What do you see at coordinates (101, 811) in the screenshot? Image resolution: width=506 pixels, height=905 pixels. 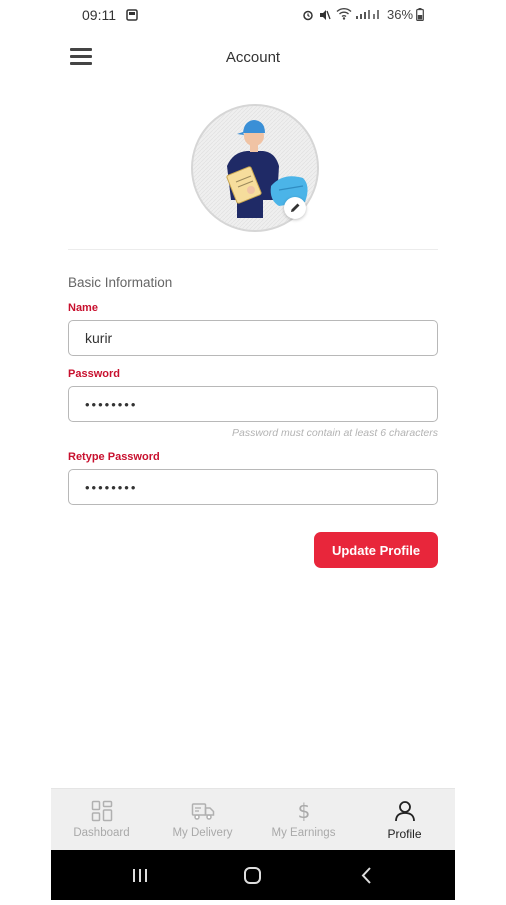 I see `dashboard-icon` at bounding box center [101, 811].